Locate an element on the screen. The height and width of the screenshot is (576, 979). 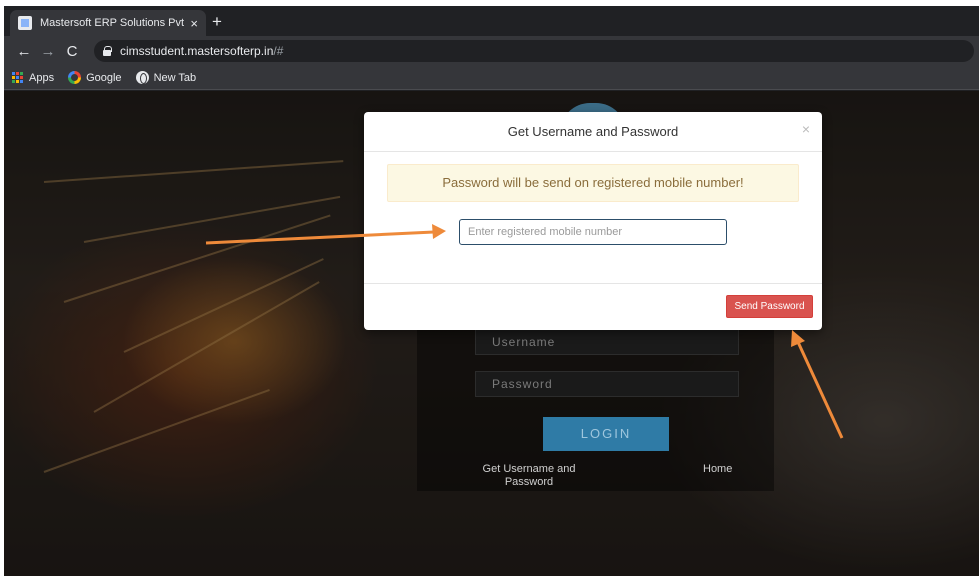
globe-icon is located at coordinates (142, 77).